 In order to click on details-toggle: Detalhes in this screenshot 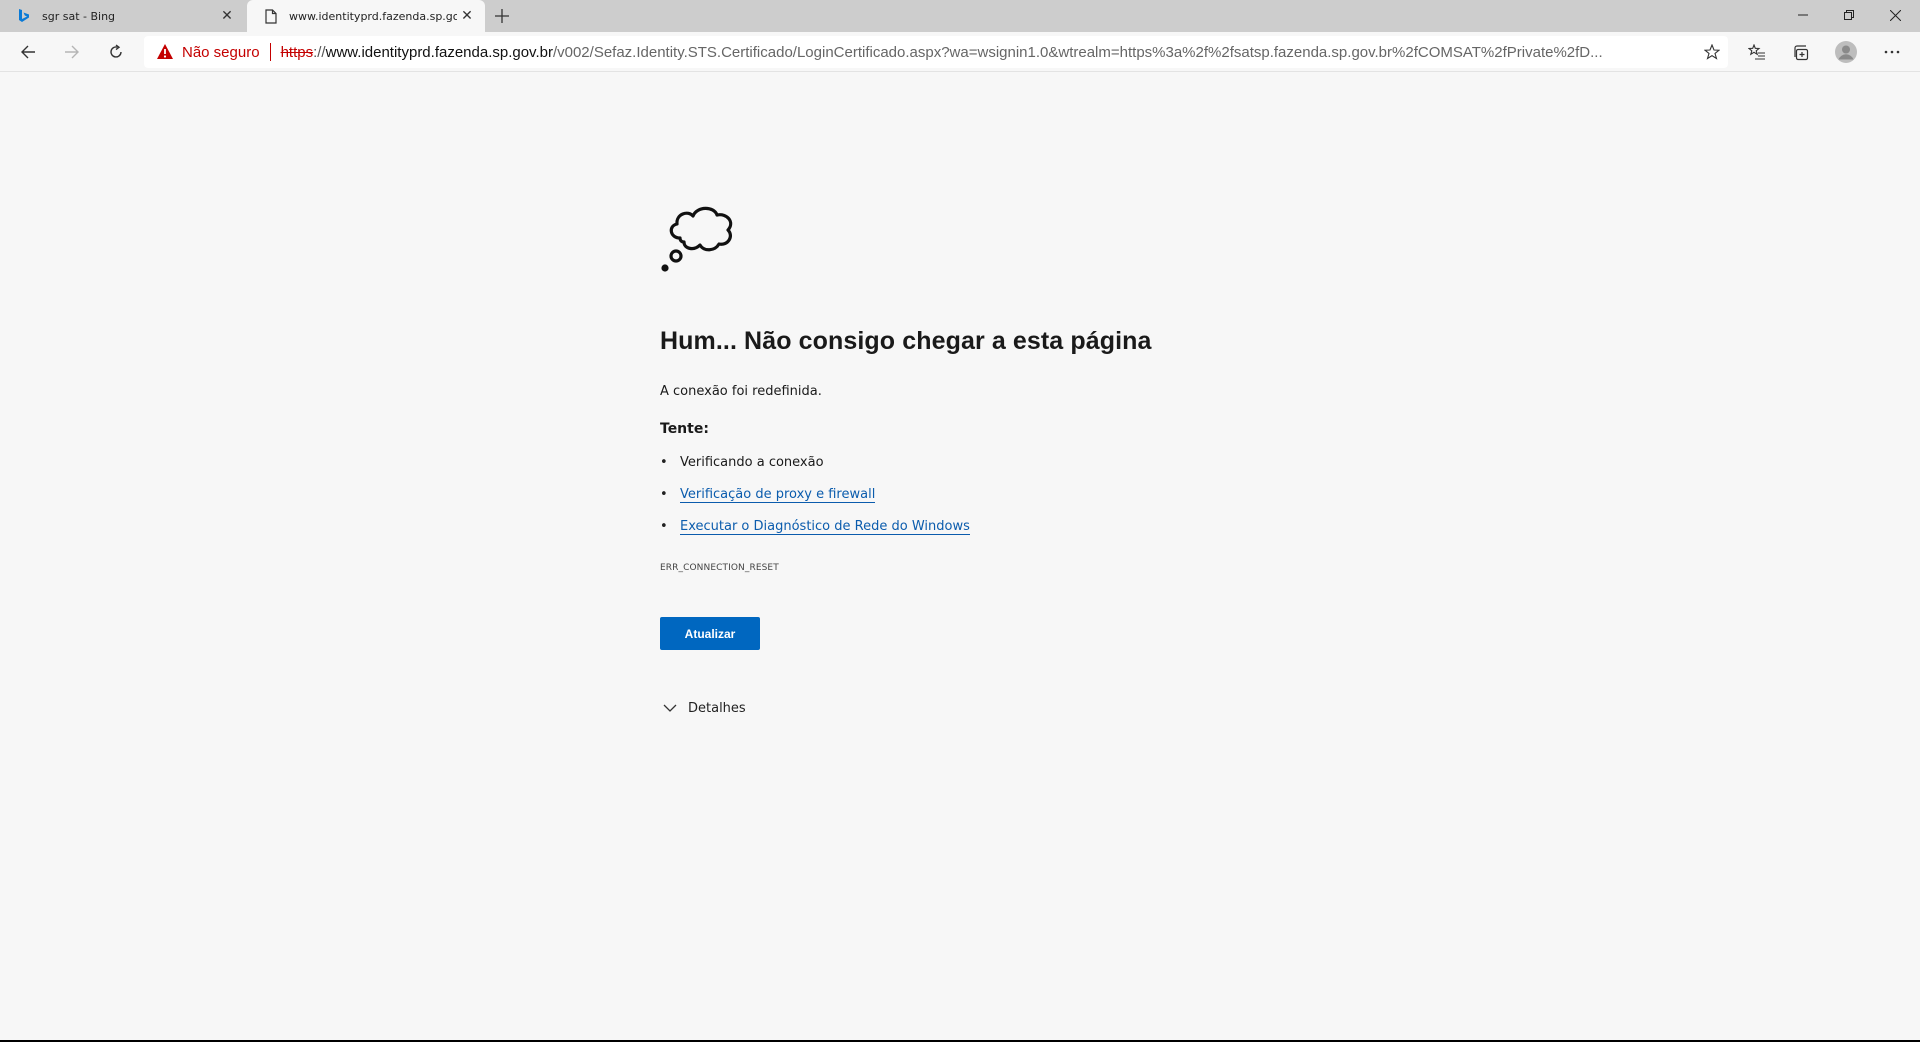, I will do `click(704, 708)`.